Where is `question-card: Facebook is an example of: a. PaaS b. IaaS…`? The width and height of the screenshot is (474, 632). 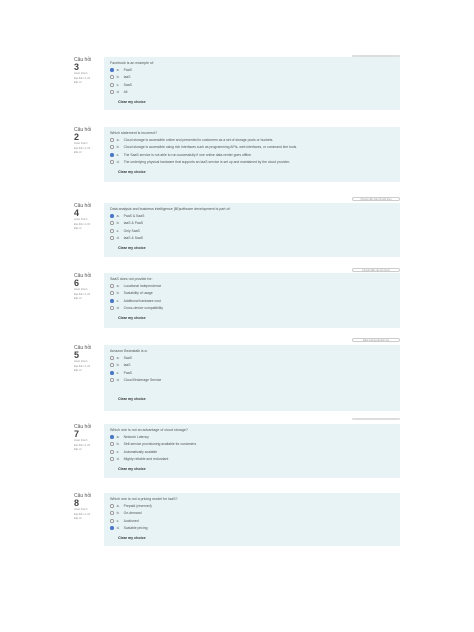 question-card: Facebook is an example of: a. PaaS b. IaaS… is located at coordinates (252, 83).